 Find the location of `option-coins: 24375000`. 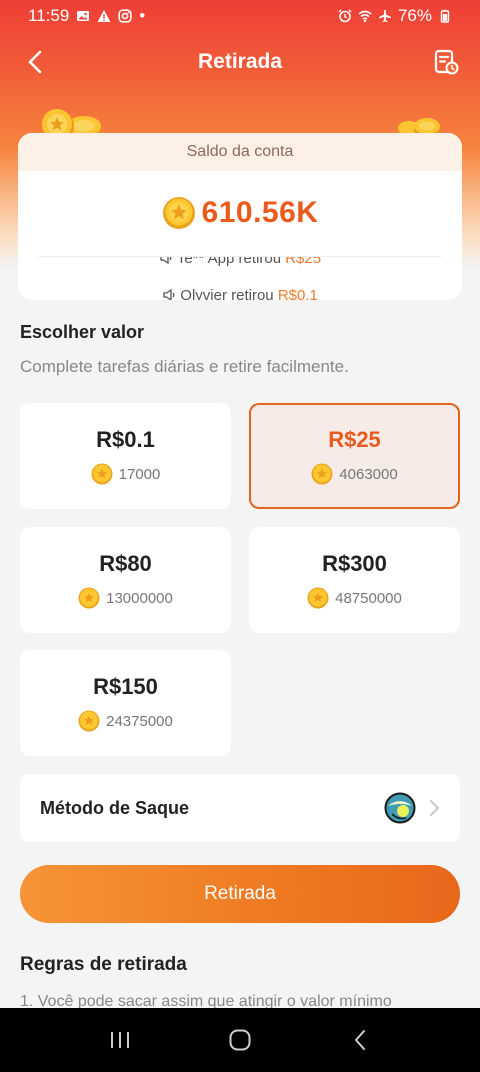

option-coins: 24375000 is located at coordinates (125, 721).